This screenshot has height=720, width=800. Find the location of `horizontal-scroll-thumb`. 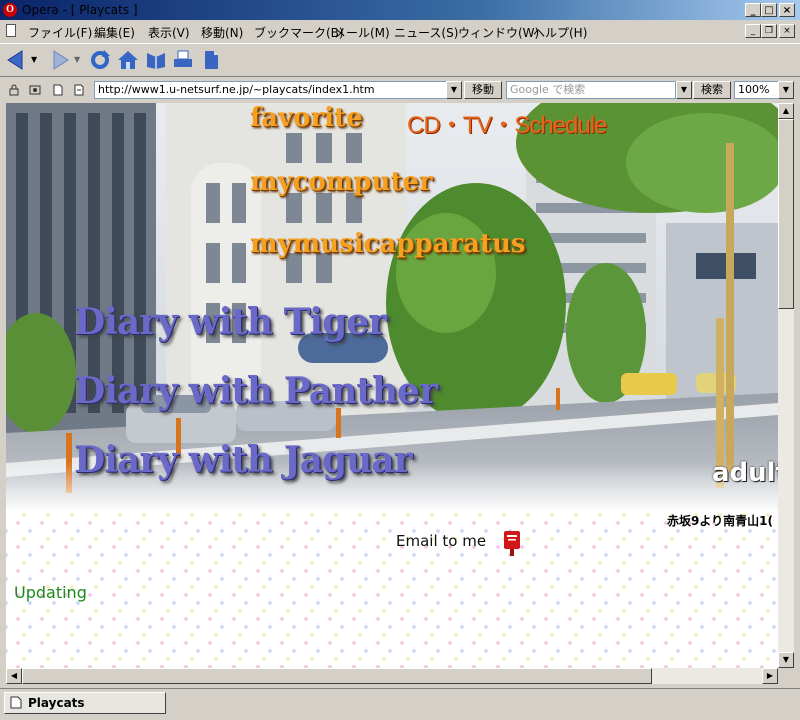

horizontal-scroll-thumb is located at coordinates (337, 676).